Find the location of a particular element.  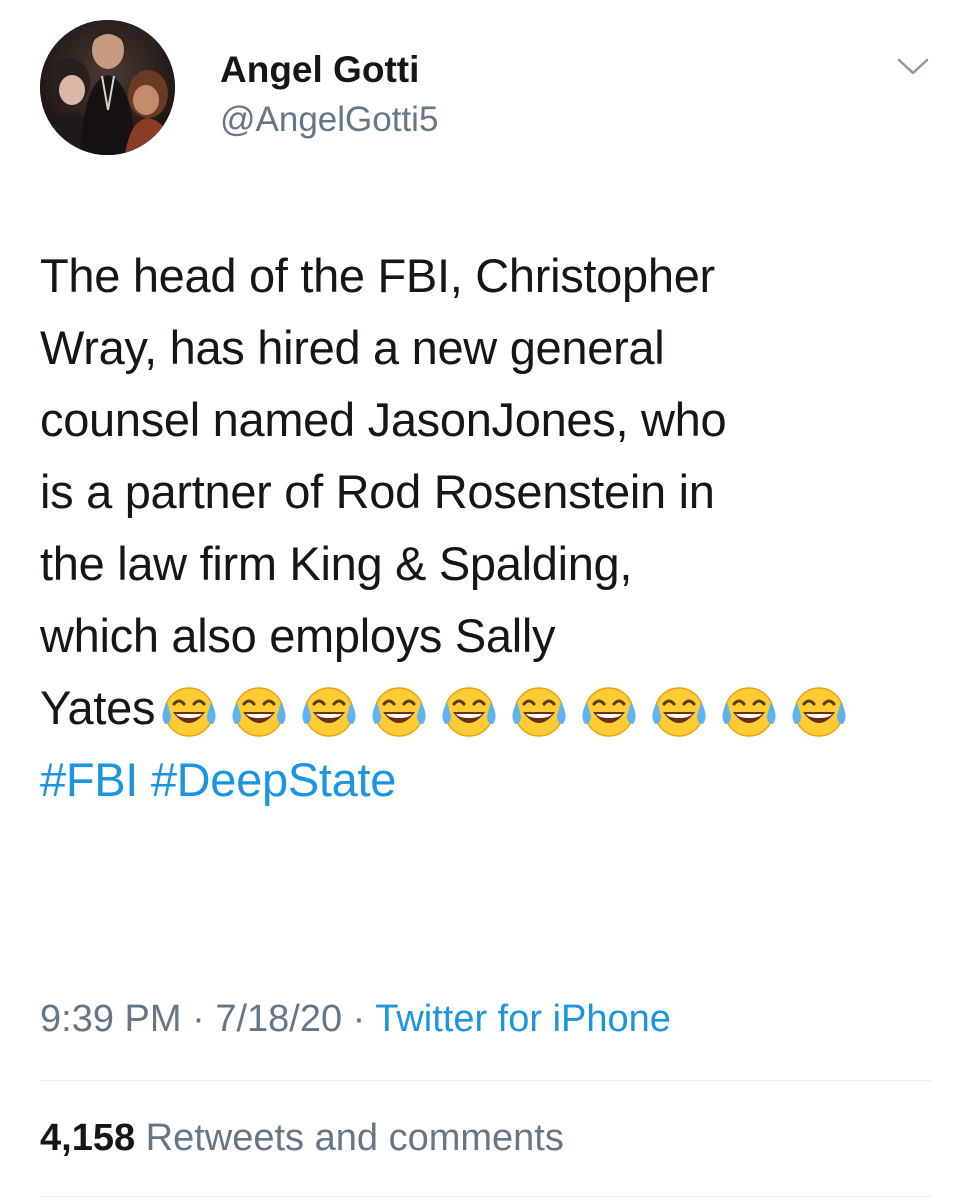

tweet-text-line-emoji: Yates is located at coordinates (490, 708).